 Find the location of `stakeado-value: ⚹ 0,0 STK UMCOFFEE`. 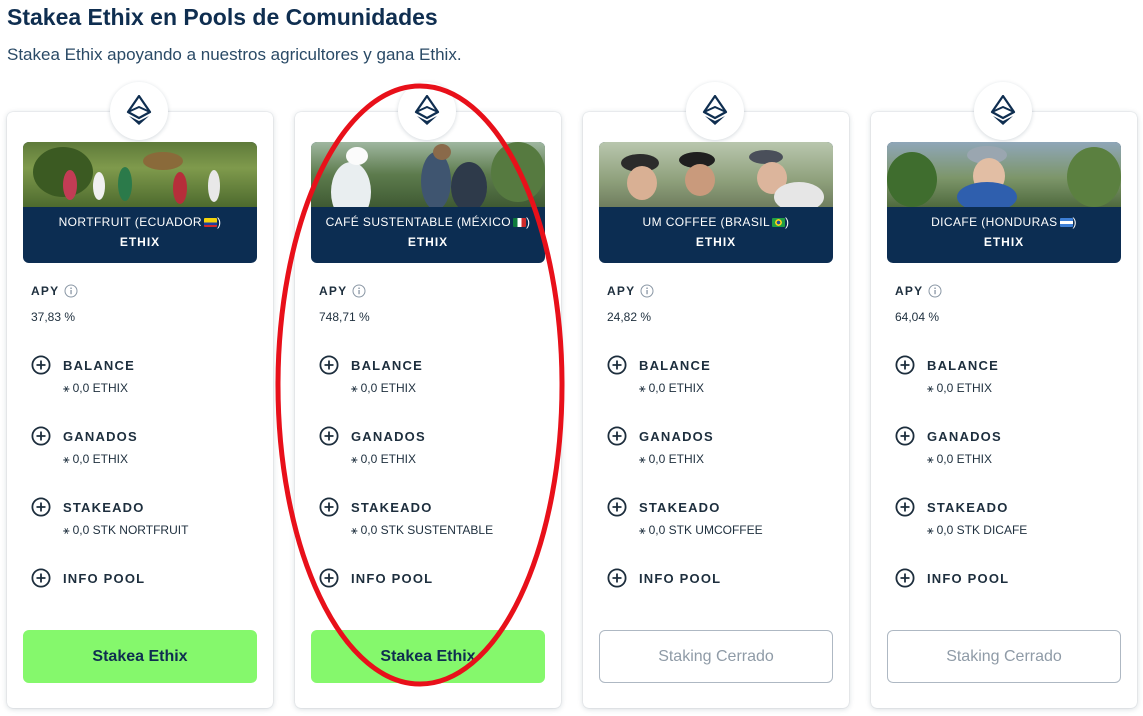

stakeado-value: ⚹ 0,0 STK UMCOFFEE is located at coordinates (701, 530).